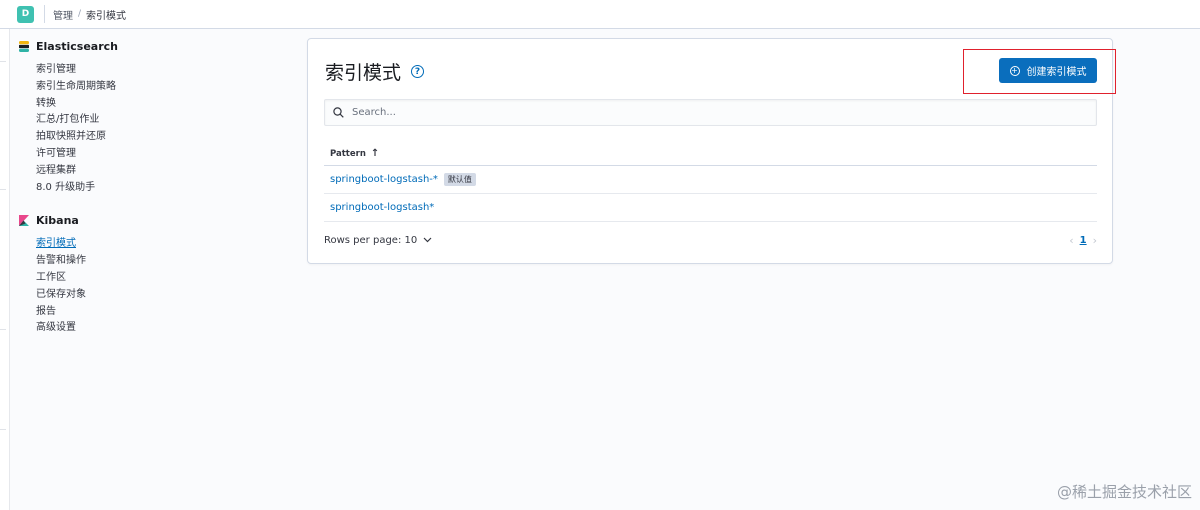  Describe the element at coordinates (149, 261) in the screenshot. I see `sidebar-item-alerts-actions: 告警和操作` at that location.